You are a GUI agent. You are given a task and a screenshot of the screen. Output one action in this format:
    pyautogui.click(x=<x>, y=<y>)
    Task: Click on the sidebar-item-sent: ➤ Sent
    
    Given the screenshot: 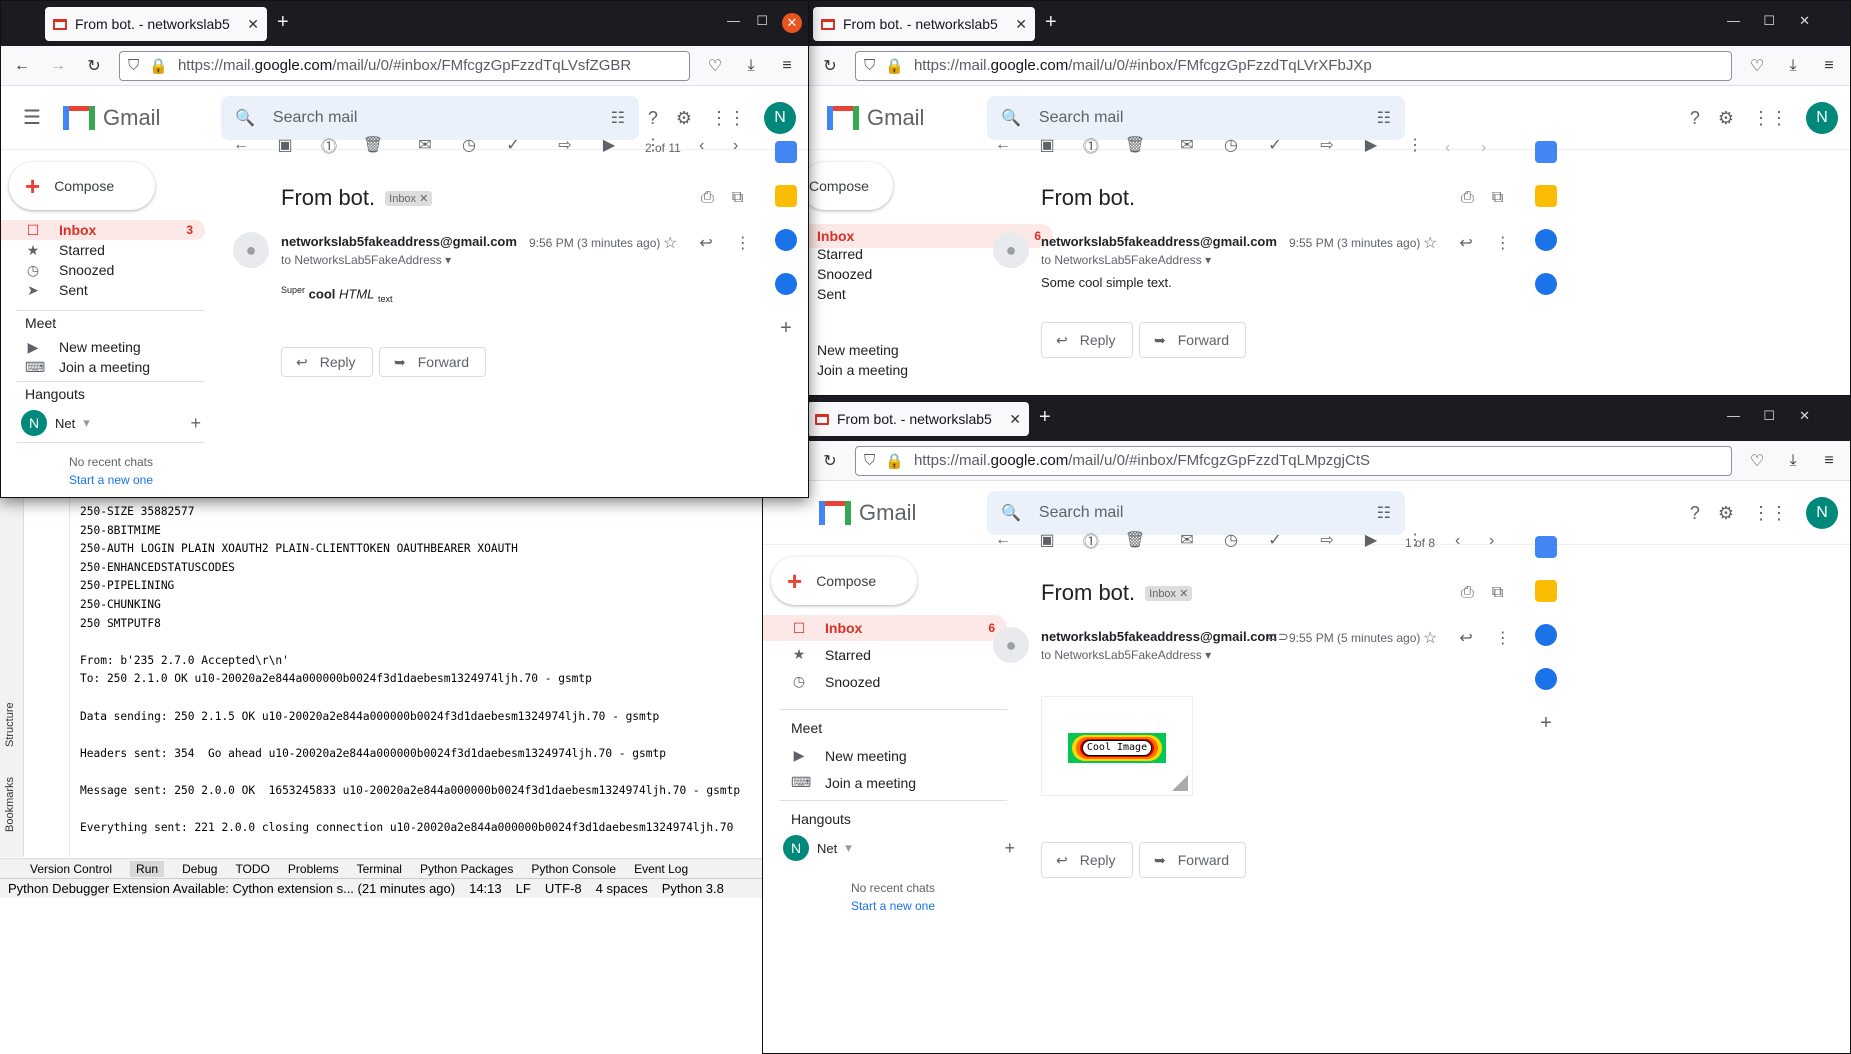 What is the action you would take?
    pyautogui.click(x=103, y=290)
    